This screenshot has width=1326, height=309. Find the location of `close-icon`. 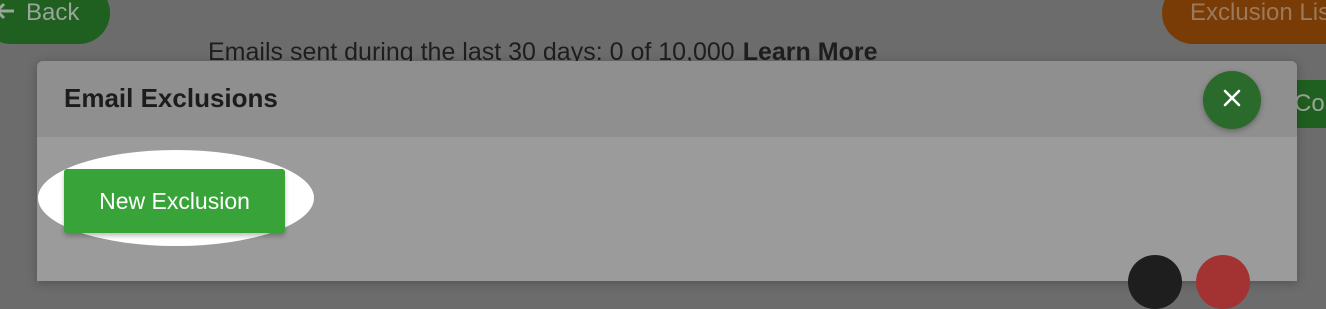

close-icon is located at coordinates (1232, 100).